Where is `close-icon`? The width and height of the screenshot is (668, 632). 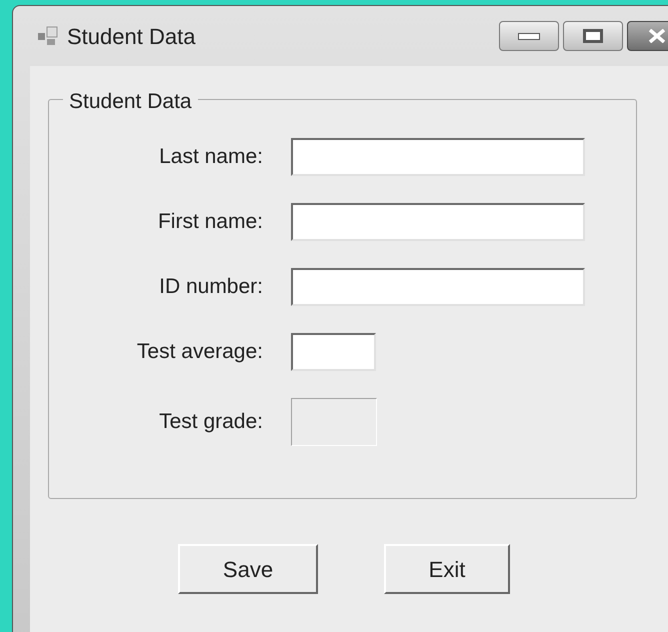 close-icon is located at coordinates (657, 36).